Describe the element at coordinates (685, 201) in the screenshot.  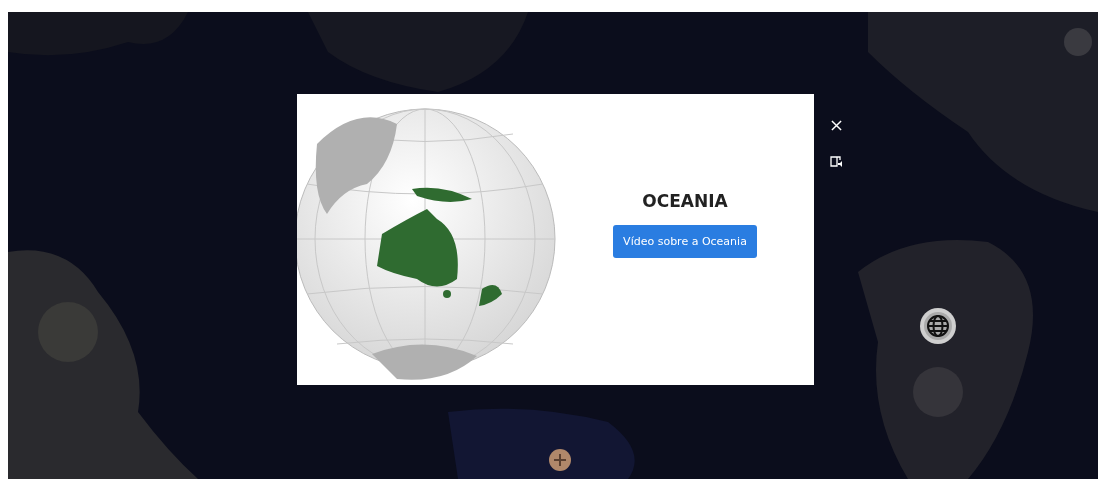
I see `modal-title: OCEANIA` at that location.